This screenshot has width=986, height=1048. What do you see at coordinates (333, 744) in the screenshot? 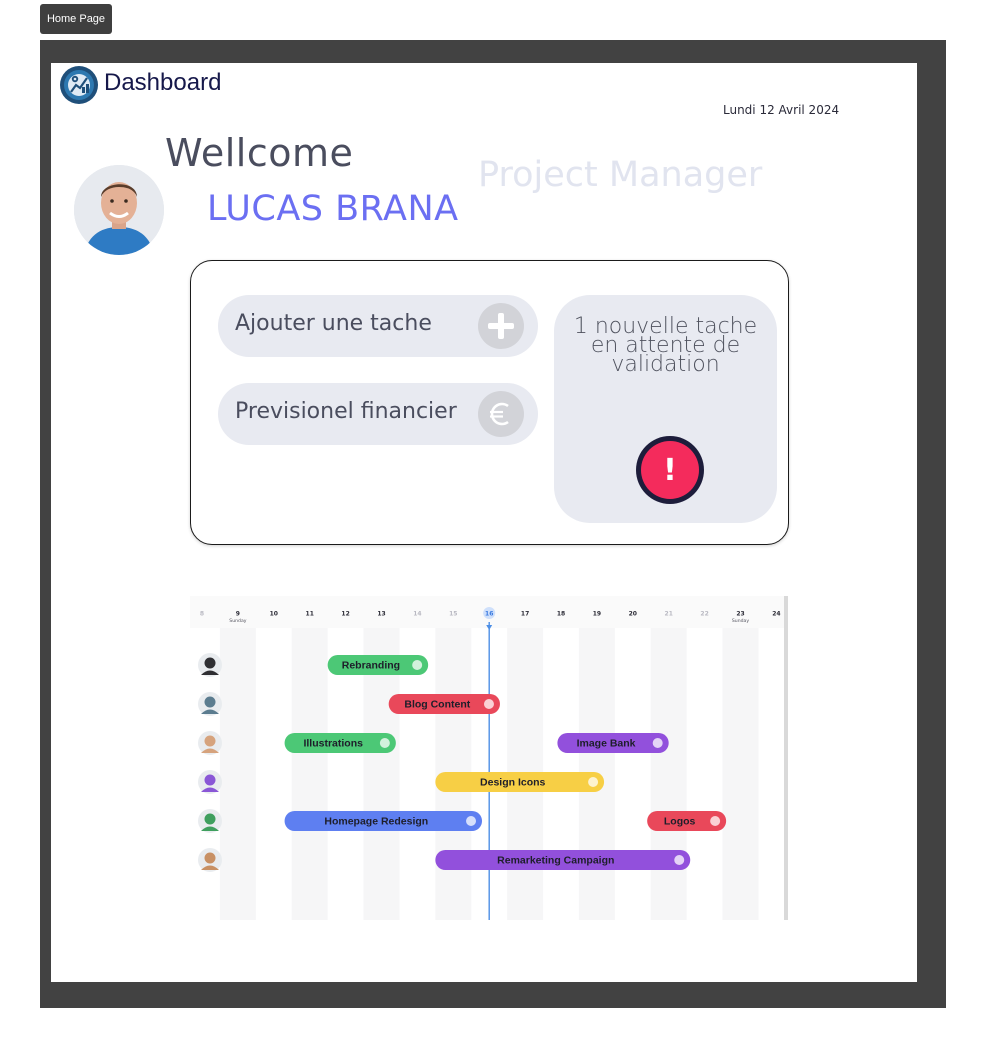
I see `gantt-task-label: Illustrations` at bounding box center [333, 744].